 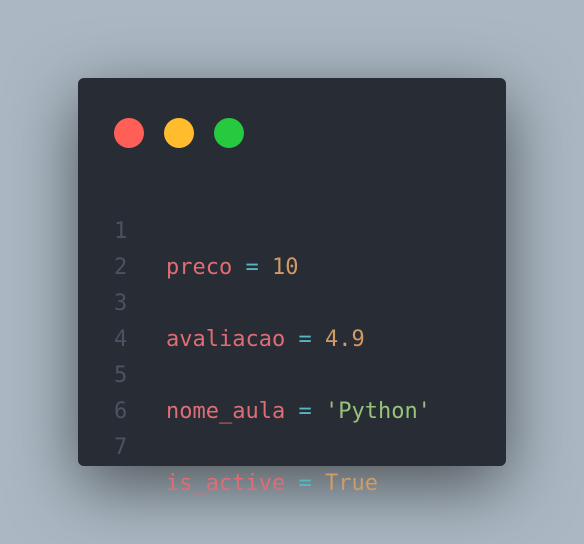 I want to click on code-line: 4, so click(x=292, y=319).